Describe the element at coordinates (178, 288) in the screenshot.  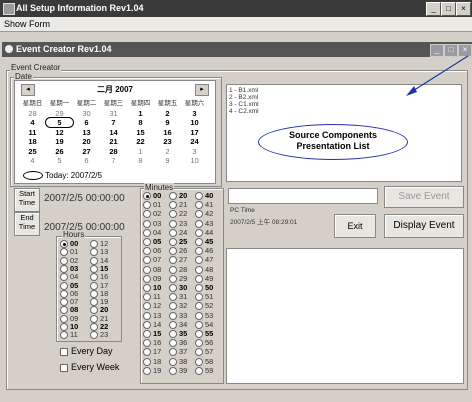
I see `minute-option: 30` at that location.